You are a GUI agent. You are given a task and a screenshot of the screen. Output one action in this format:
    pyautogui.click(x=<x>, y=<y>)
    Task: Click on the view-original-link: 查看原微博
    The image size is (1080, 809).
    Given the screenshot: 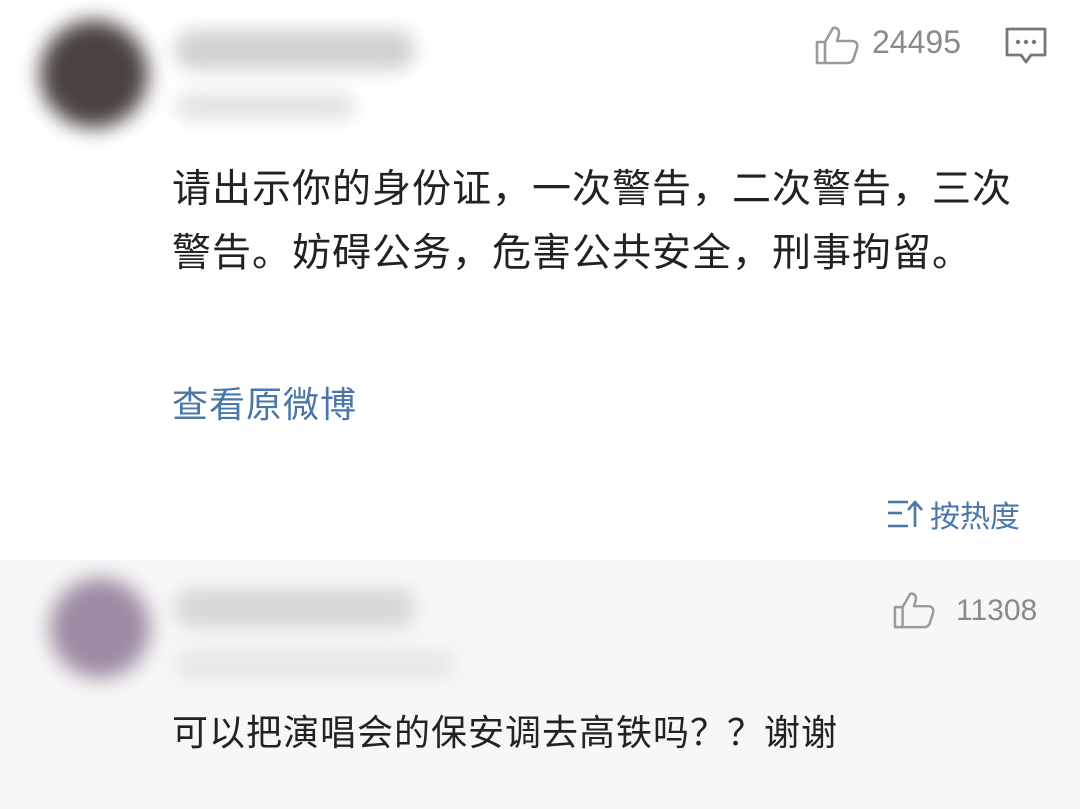 What is the action you would take?
    pyautogui.click(x=264, y=402)
    